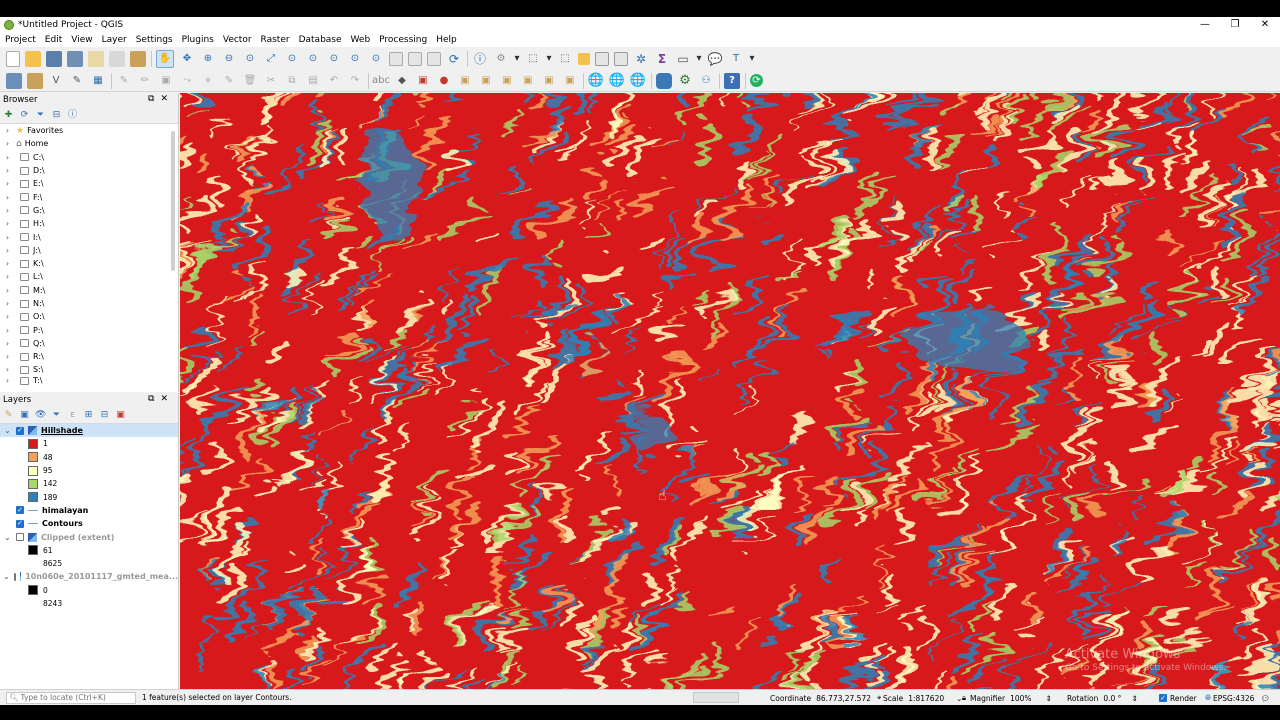 The image size is (1280, 720). I want to click on browser-item-drive: › C:\, so click(89, 157).